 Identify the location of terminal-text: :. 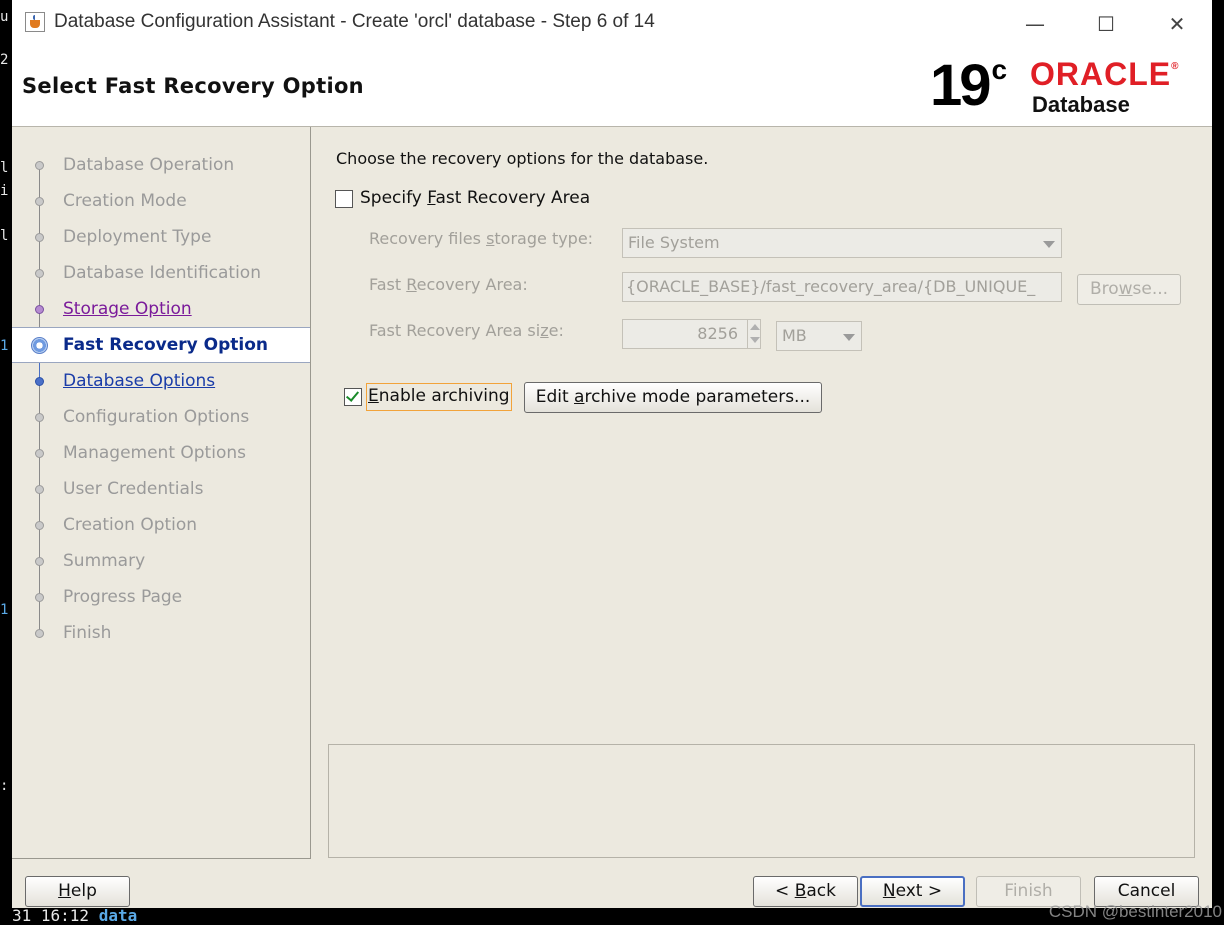
(4, 786).